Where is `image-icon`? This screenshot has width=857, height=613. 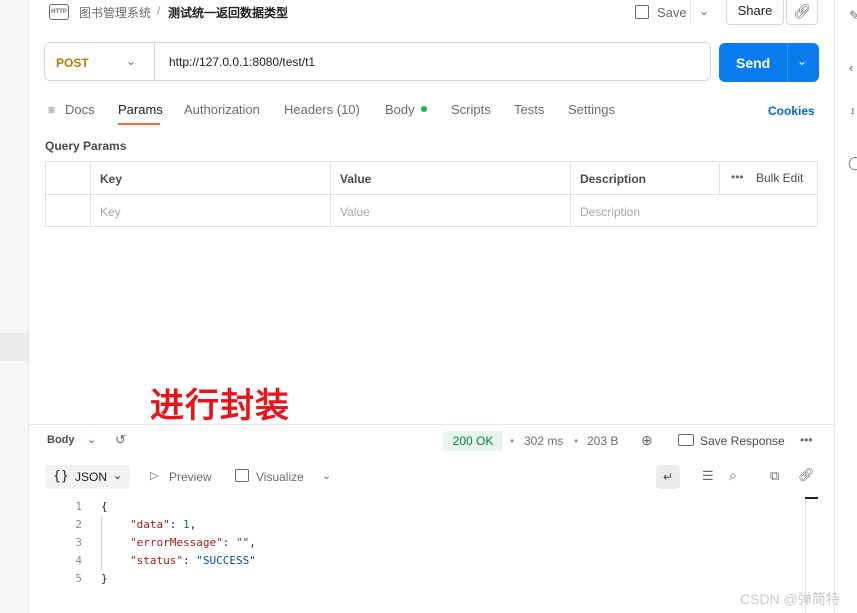
image-icon is located at coordinates (242, 475).